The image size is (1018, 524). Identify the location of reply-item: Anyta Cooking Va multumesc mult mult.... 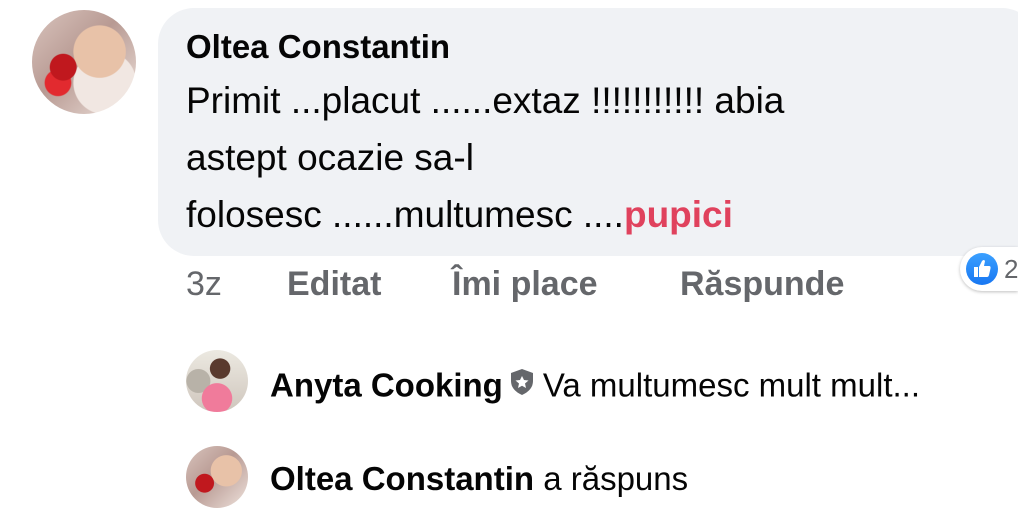
(595, 388).